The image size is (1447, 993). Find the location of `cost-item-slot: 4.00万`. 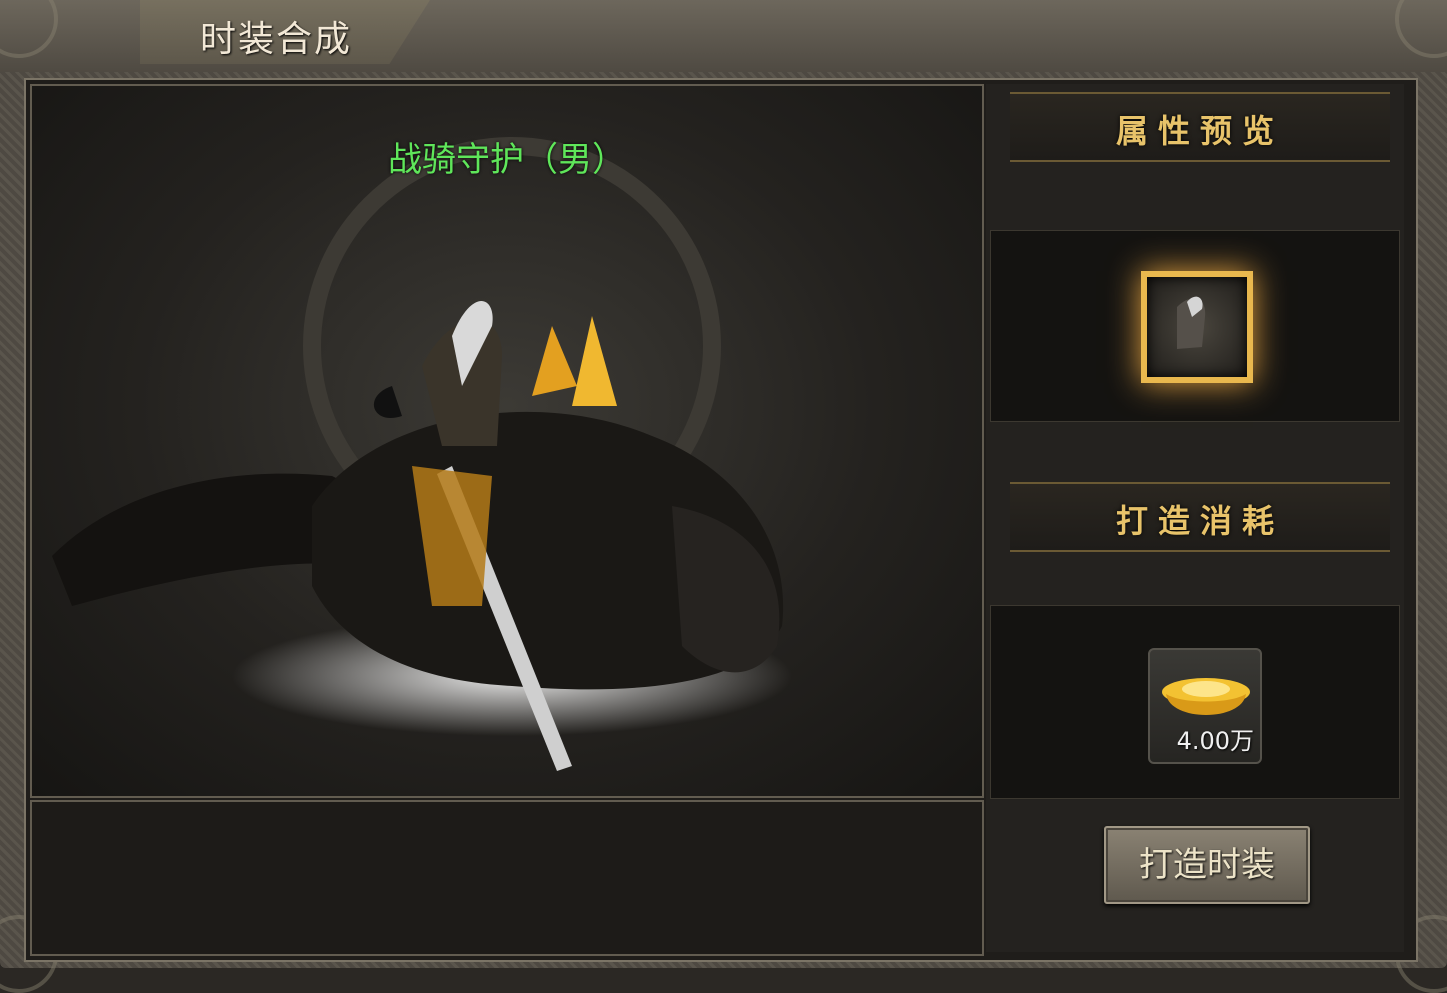

cost-item-slot: 4.00万 is located at coordinates (1205, 706).